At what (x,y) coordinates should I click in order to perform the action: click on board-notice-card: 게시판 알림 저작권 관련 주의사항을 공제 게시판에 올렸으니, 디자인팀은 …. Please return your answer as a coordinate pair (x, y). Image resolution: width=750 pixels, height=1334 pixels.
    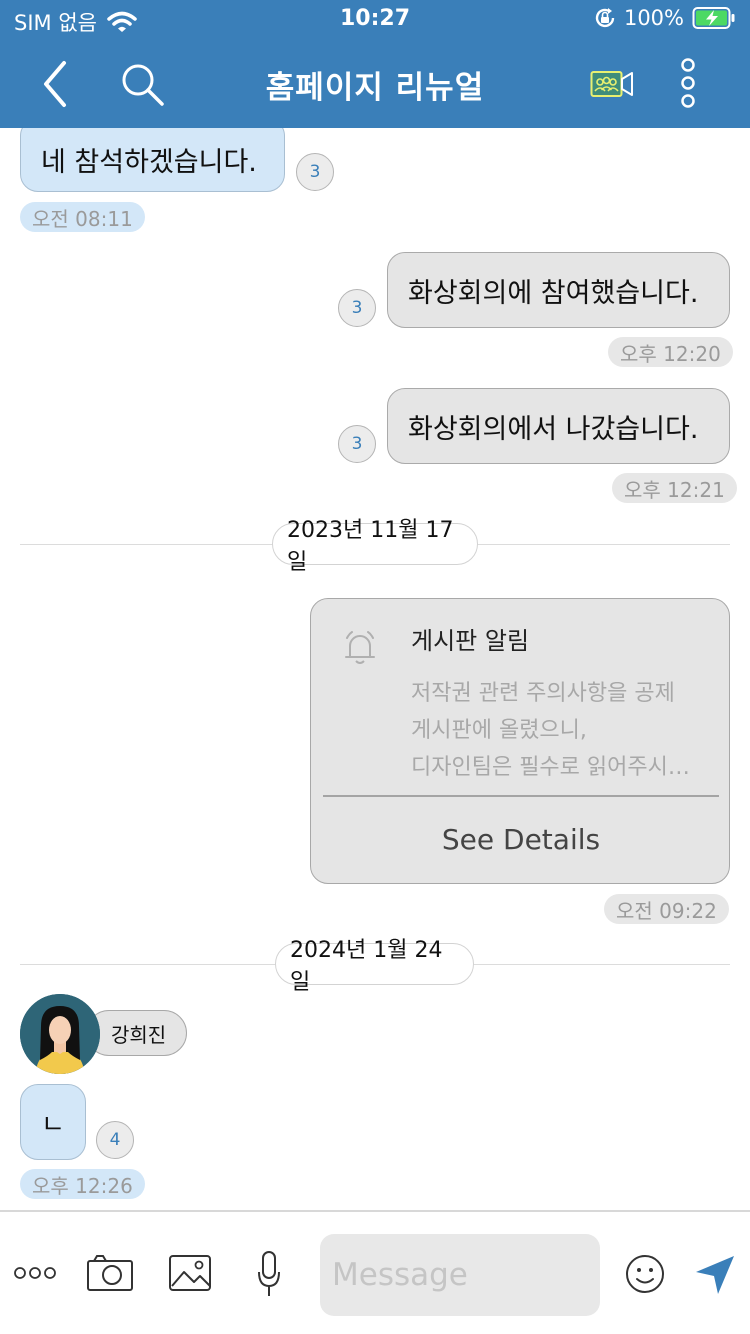
    Looking at the image, I should click on (520, 741).